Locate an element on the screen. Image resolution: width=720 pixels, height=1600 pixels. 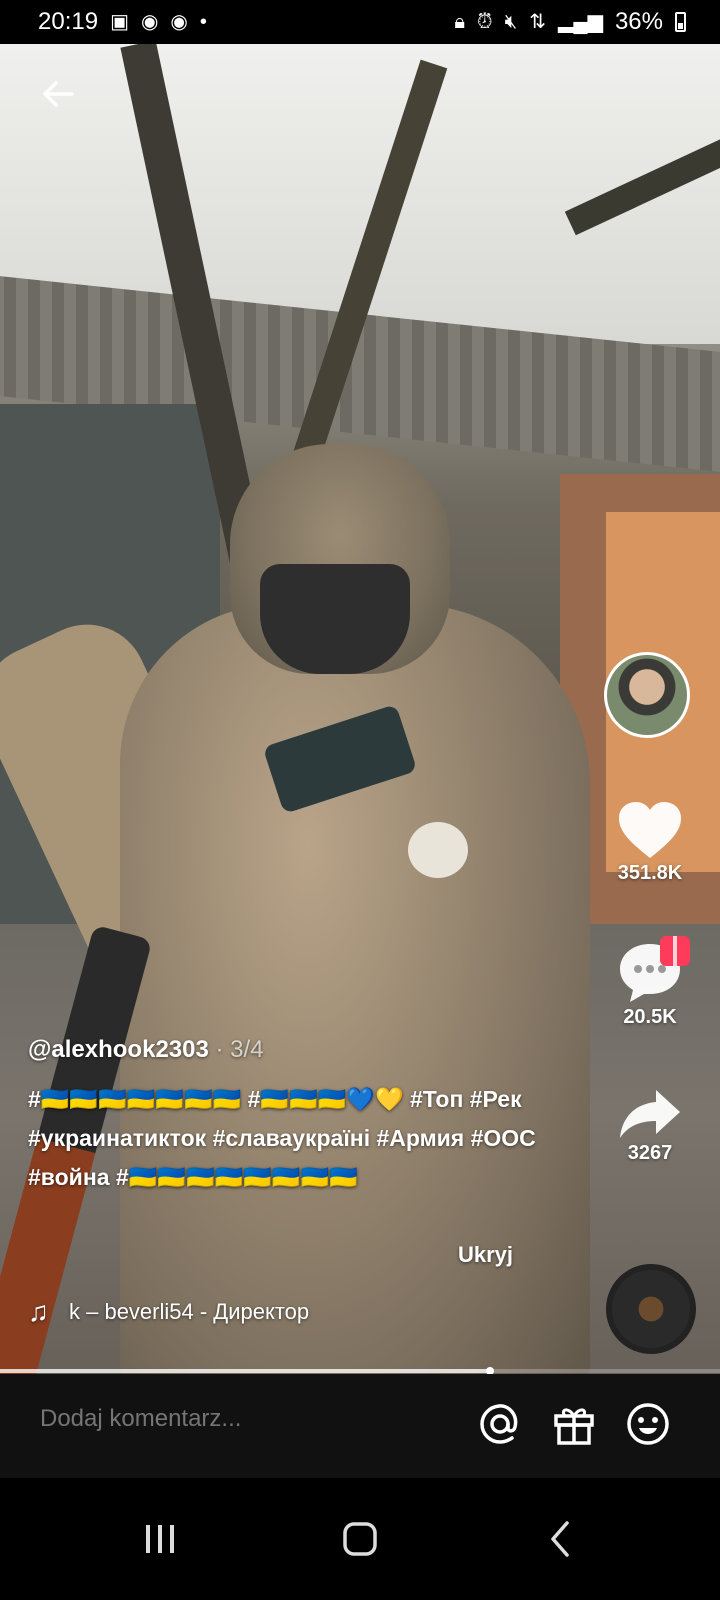
status-right: 🔒︎ ⏰︎ 🔇︎ ⇅ ▂▄▆ 36% is located at coordinates (570, 22).